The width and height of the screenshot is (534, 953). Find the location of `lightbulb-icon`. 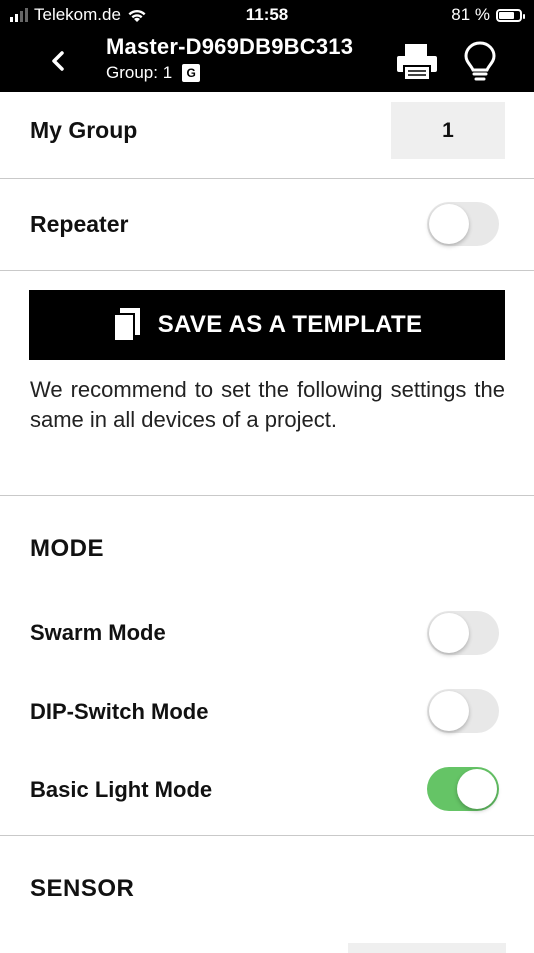

lightbulb-icon is located at coordinates (480, 62).